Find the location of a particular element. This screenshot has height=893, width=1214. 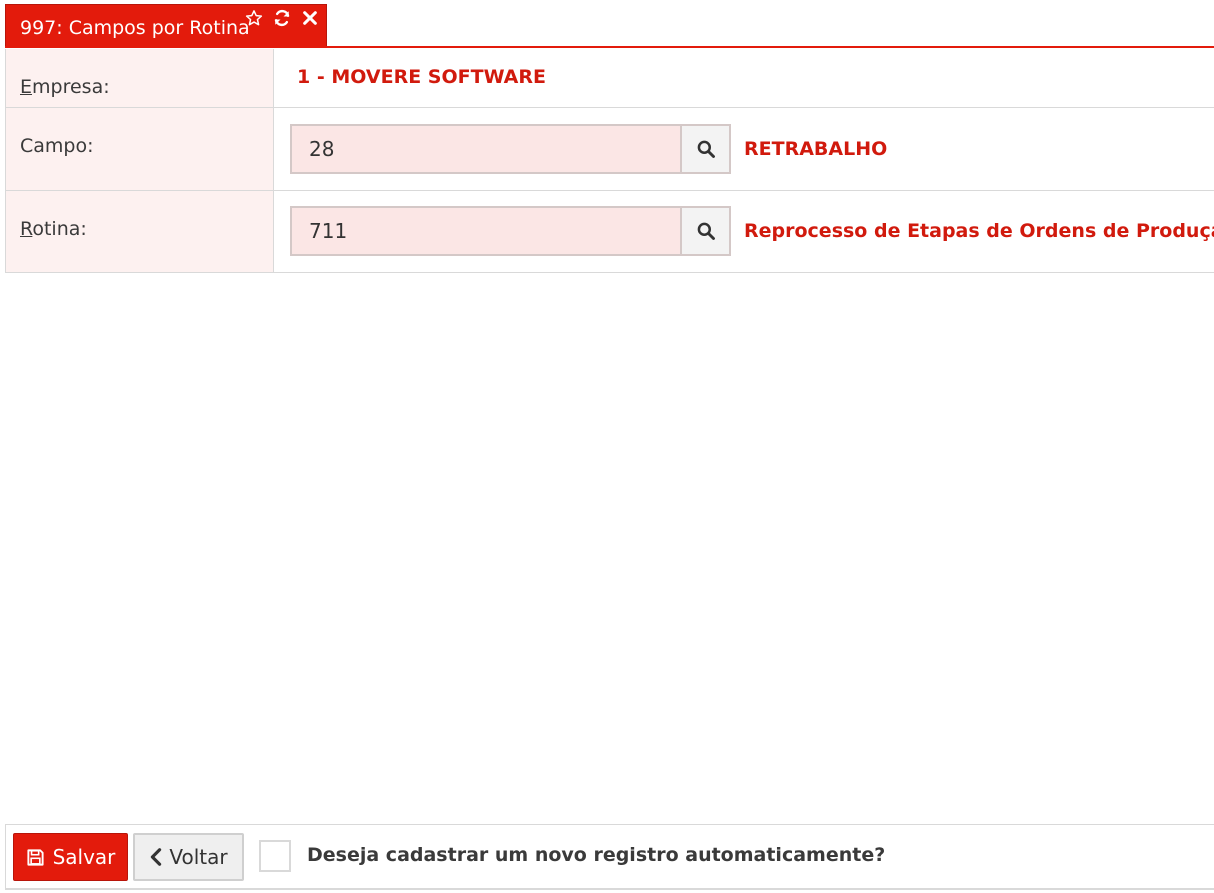

campo-input is located at coordinates (485, 149).